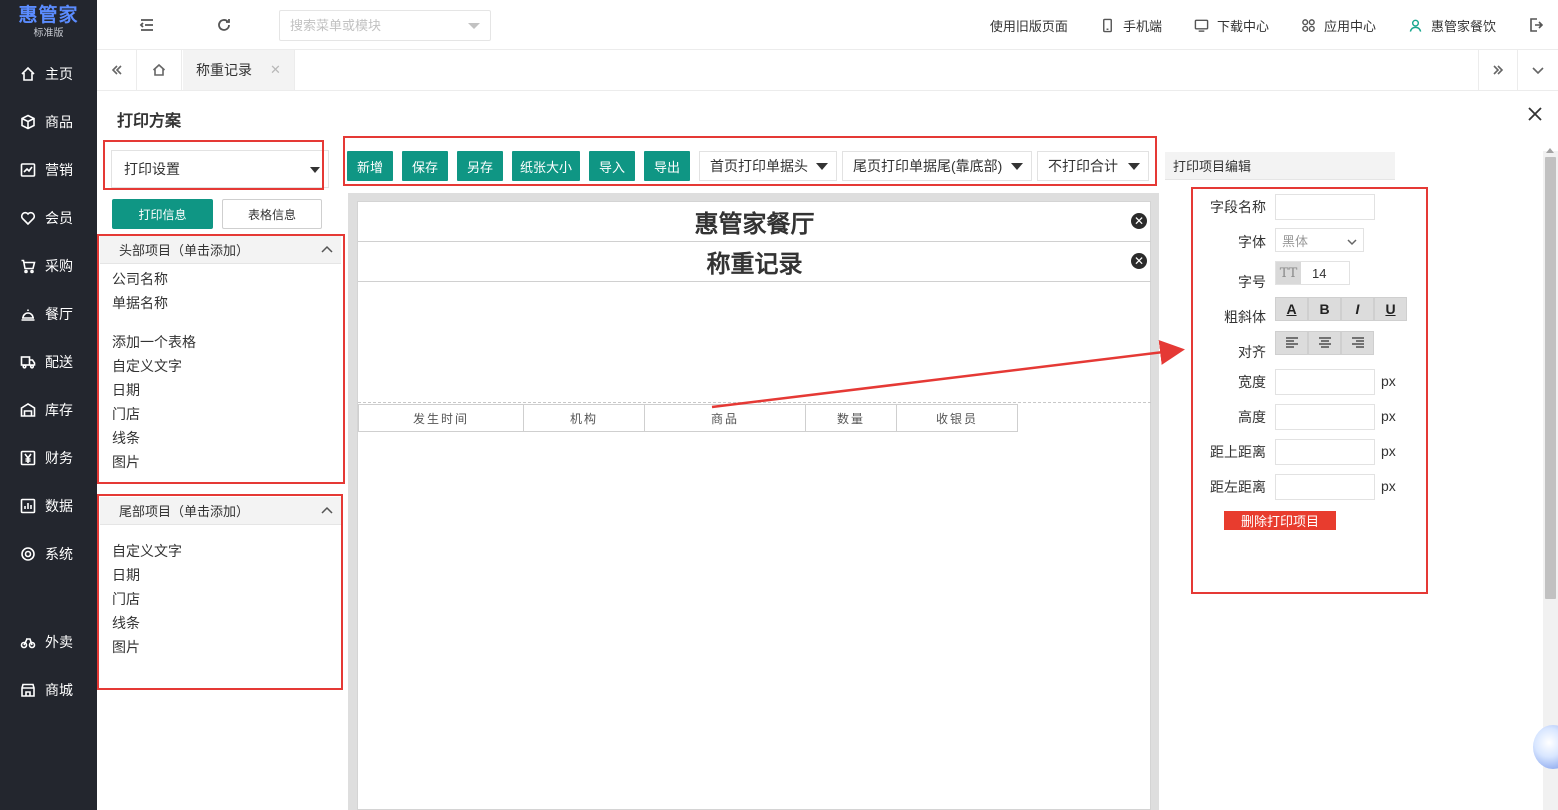 Image resolution: width=1558 pixels, height=810 pixels. Describe the element at coordinates (1452, 25) in the screenshot. I see `user-menu: 惠管家餐饮` at that location.